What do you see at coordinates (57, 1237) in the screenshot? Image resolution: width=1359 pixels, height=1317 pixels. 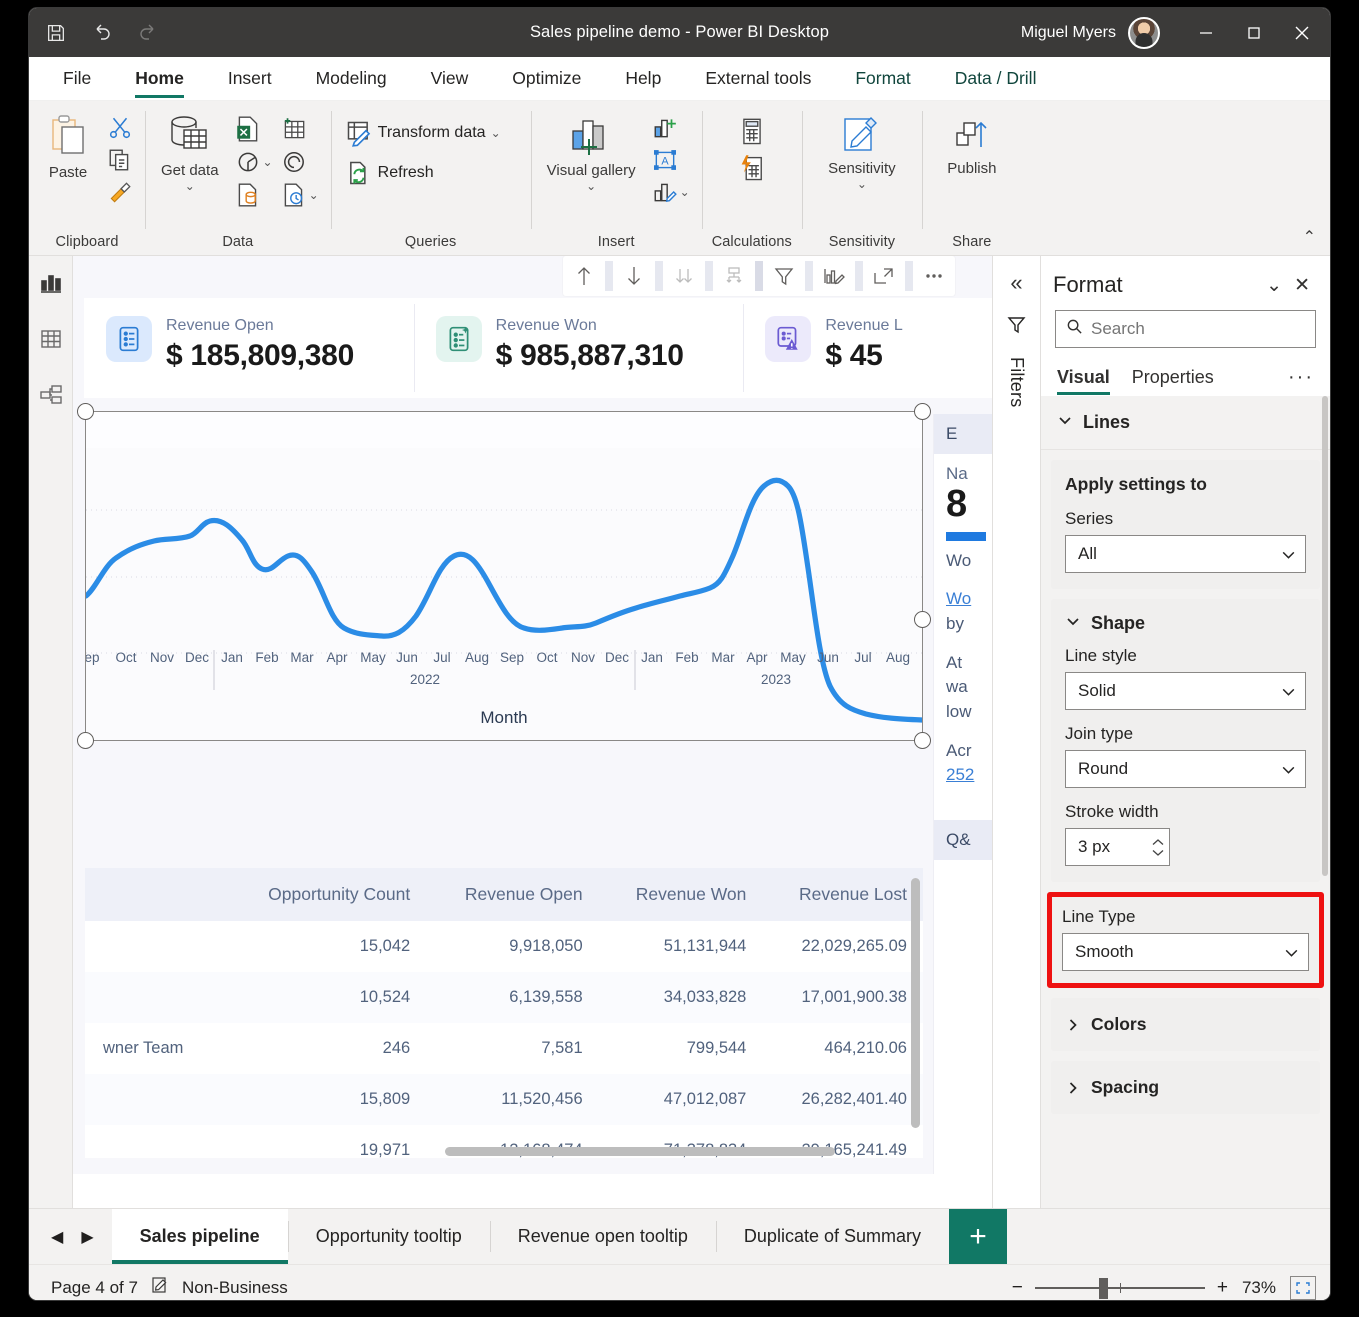 I see `previous-page-icon: ◀` at bounding box center [57, 1237].